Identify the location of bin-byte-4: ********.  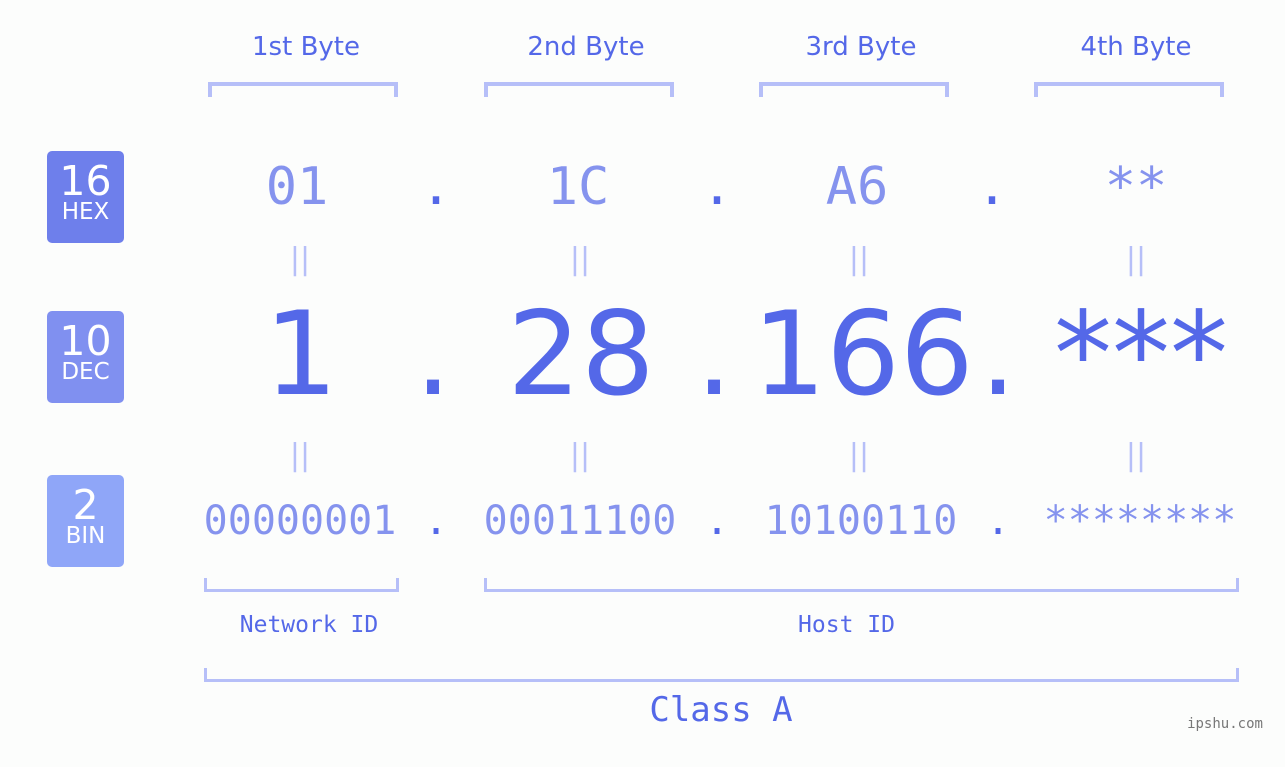
(1140, 521).